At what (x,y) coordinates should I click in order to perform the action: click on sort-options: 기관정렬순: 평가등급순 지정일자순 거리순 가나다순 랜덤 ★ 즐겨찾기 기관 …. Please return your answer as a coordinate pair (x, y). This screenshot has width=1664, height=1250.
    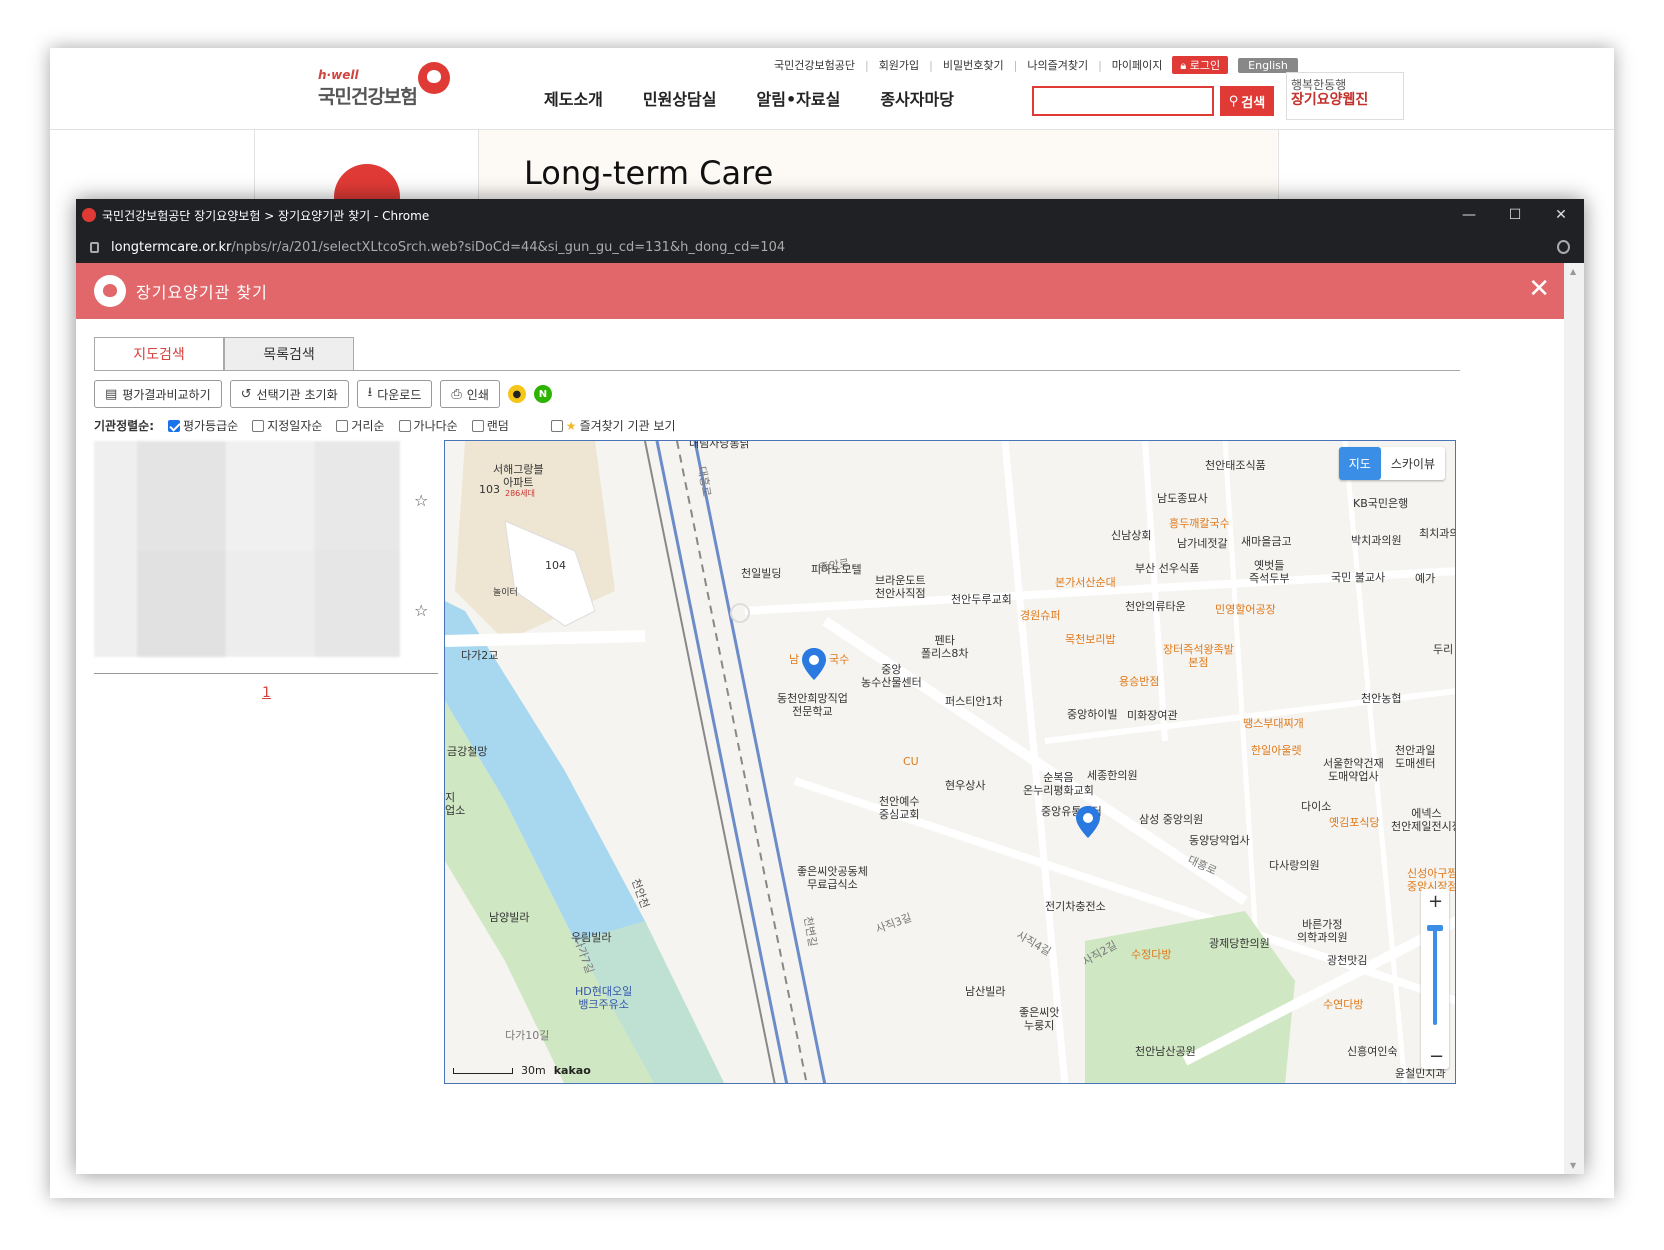
    Looking at the image, I should click on (385, 425).